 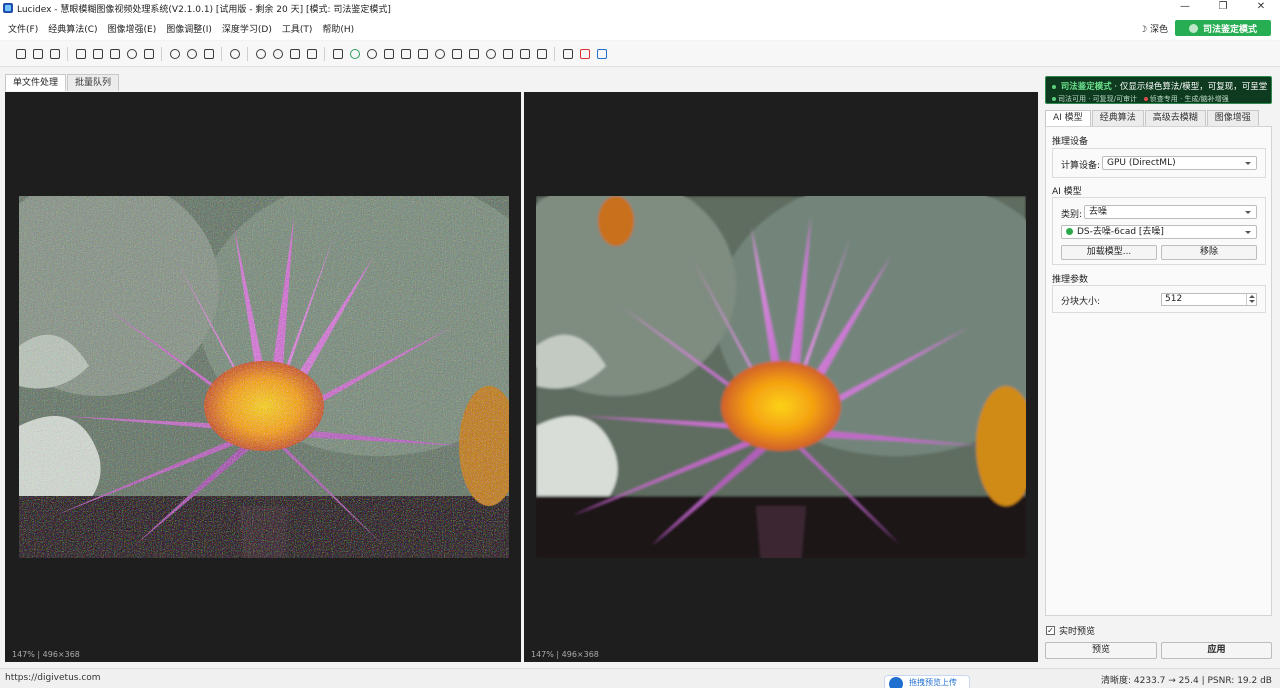 I want to click on tab-advanced-deblur: 高级去模糊, so click(x=1175, y=118).